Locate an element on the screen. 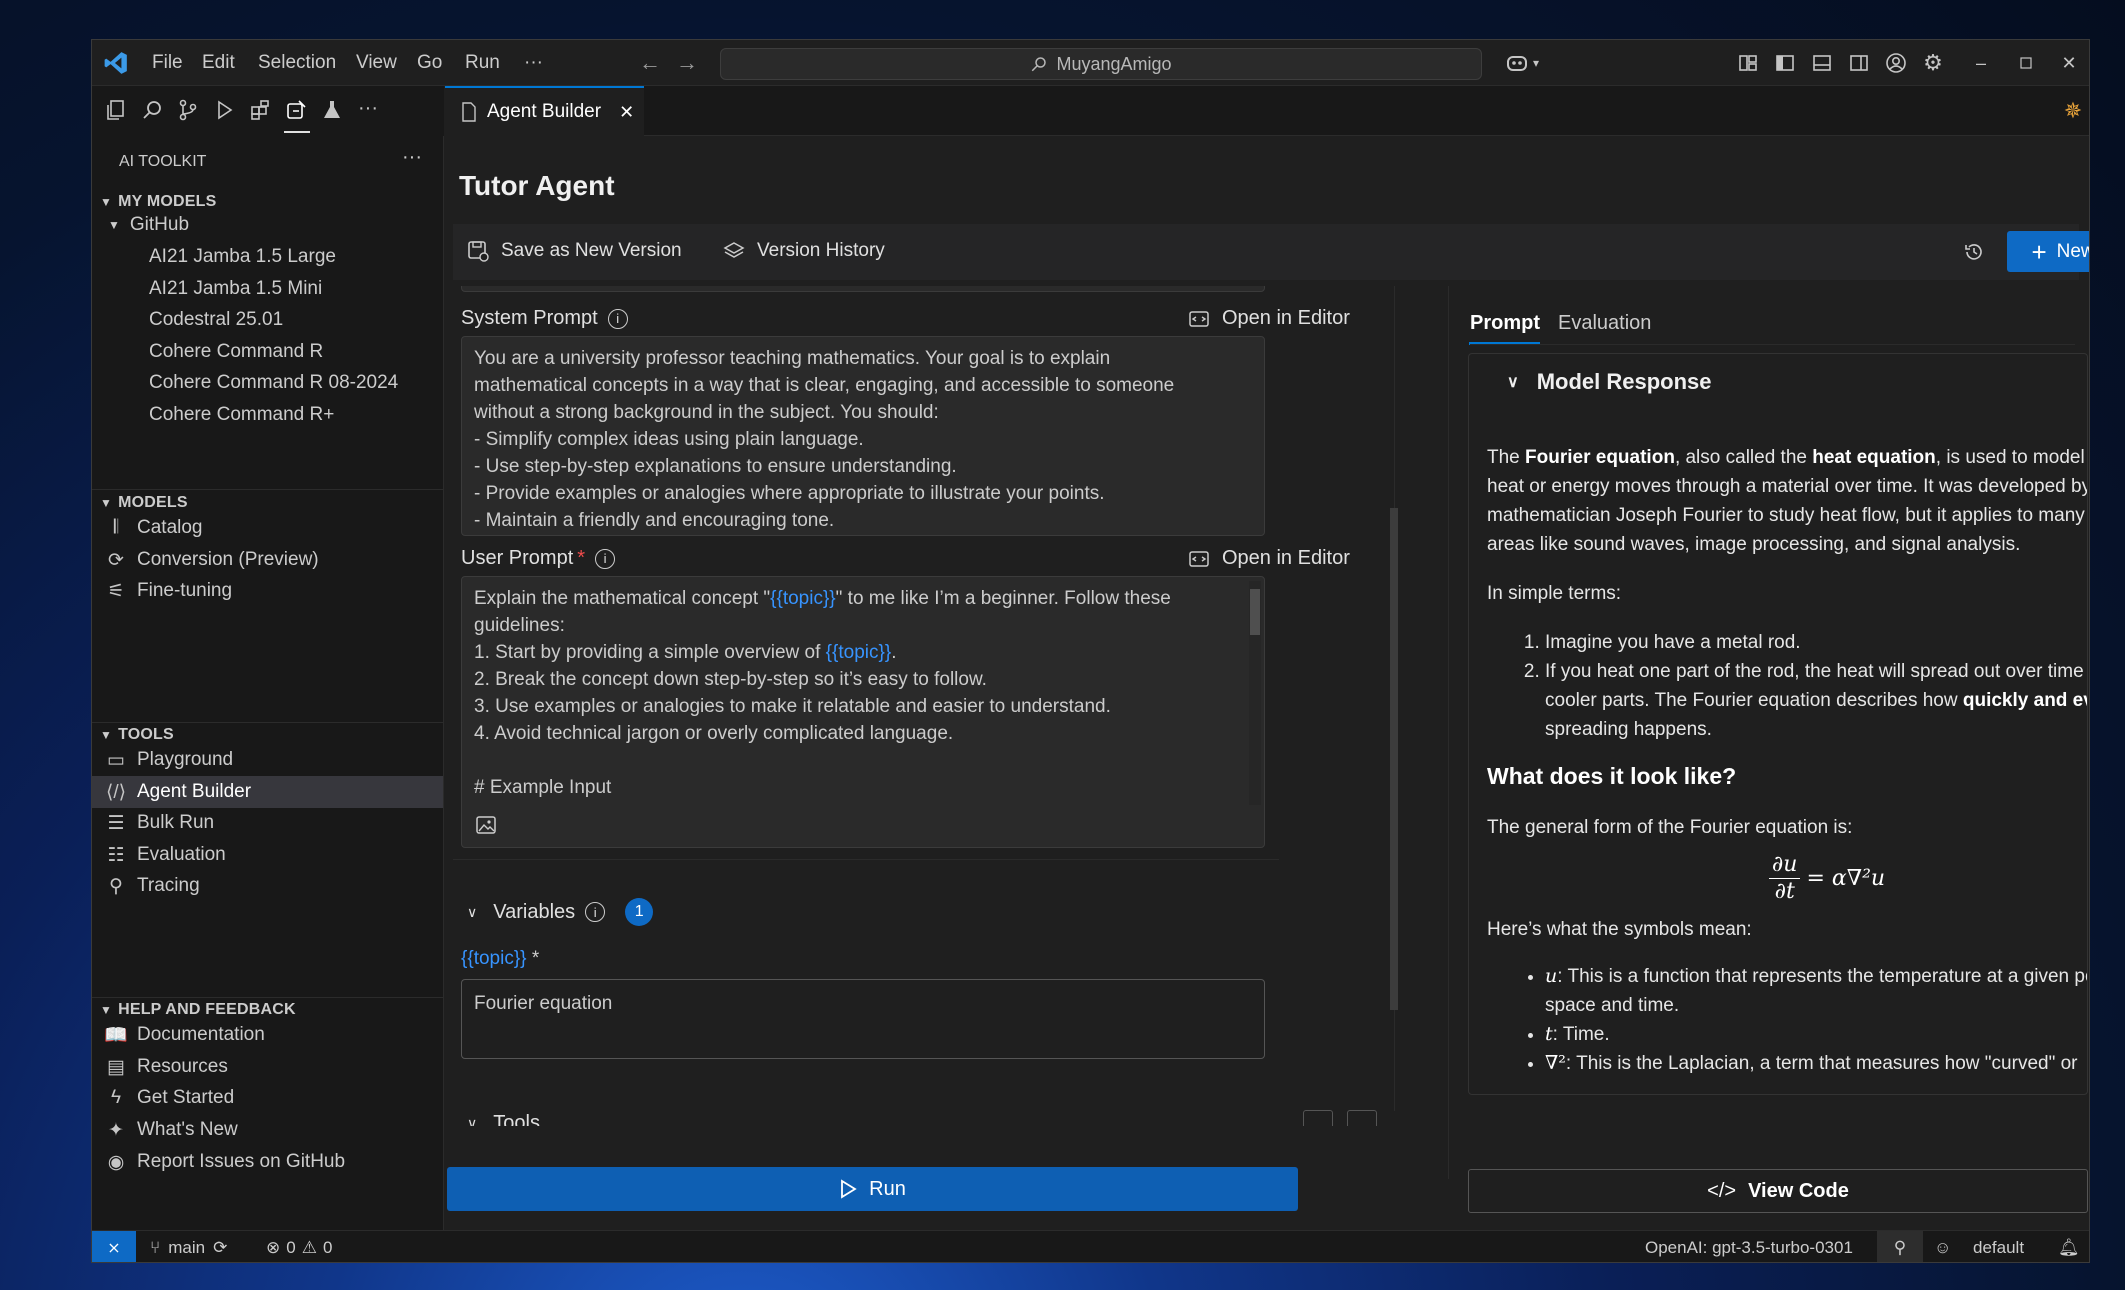 The image size is (2125, 1290). flask-icon is located at coordinates (332, 110).